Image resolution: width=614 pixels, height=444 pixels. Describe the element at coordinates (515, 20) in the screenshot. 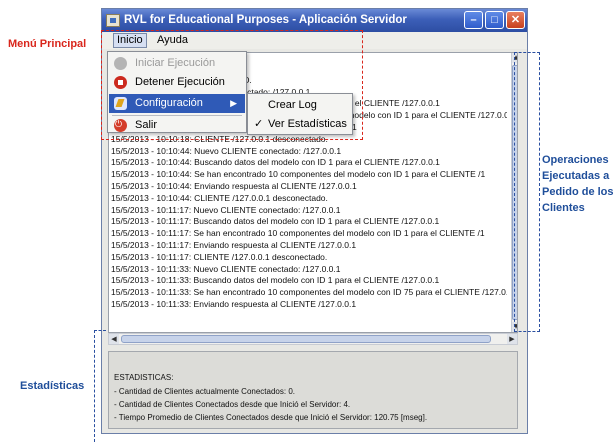

I see `close-button: ✕` at that location.